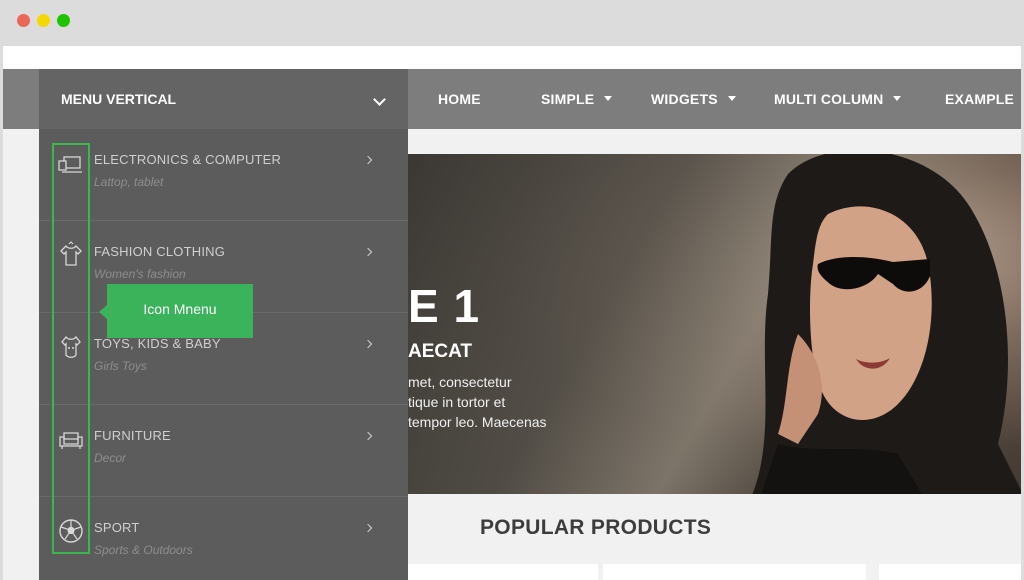 Image resolution: width=1024 pixels, height=580 pixels. I want to click on hero-line: tempor leo. Maecenas, so click(477, 422).